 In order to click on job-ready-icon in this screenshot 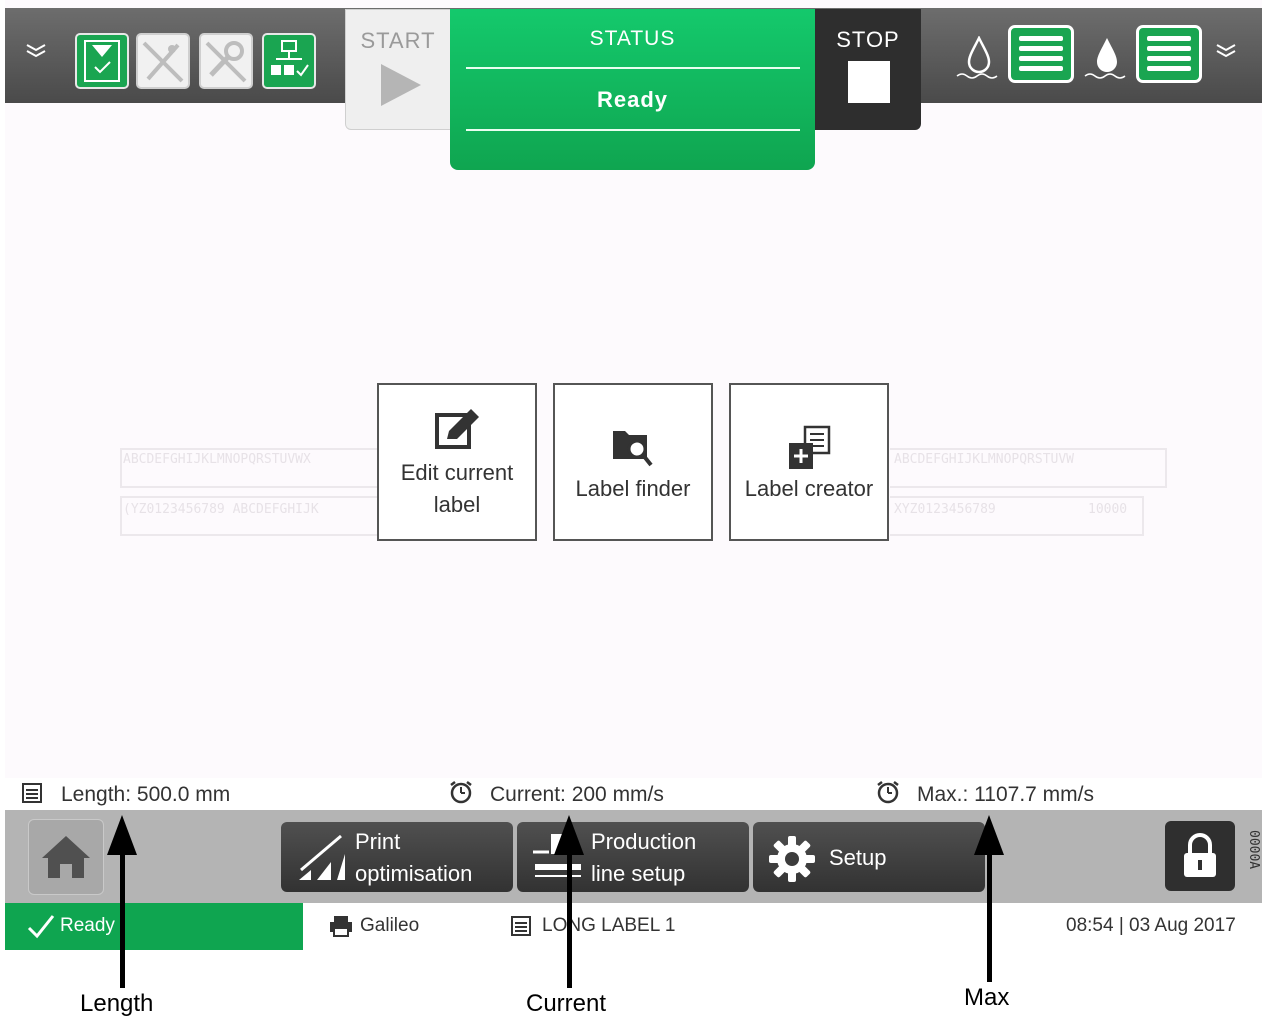, I will do `click(102, 61)`.